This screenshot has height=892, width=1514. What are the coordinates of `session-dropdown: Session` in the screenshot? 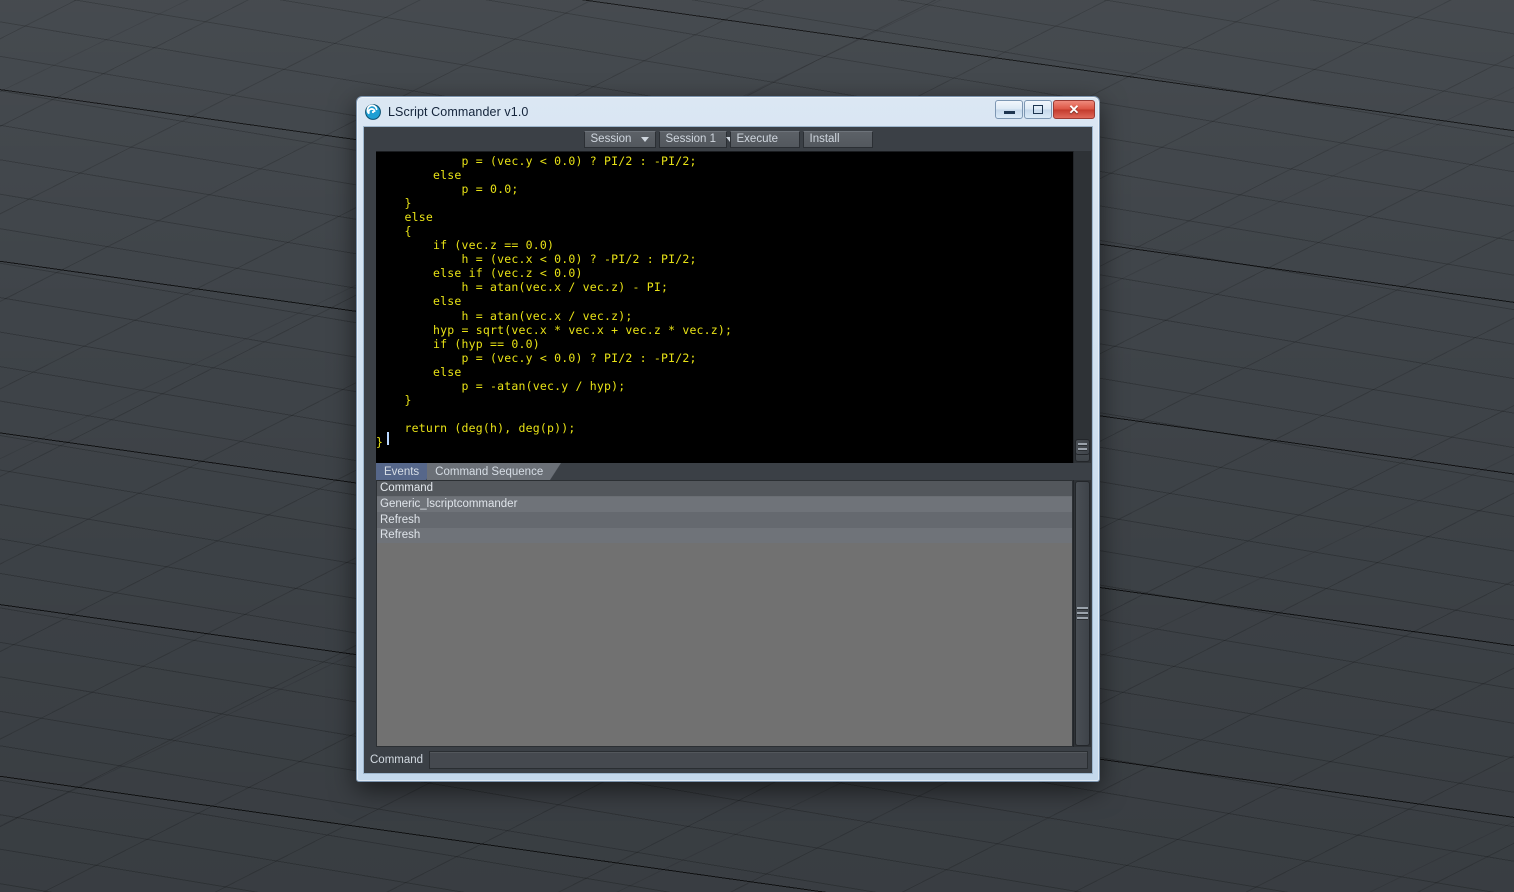 It's located at (619, 139).